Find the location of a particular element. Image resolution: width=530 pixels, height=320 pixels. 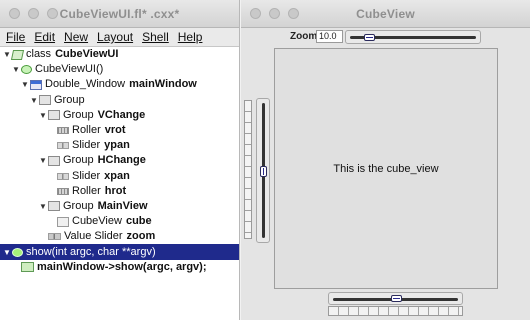

cube-view-label: This is the cube_view is located at coordinates (386, 168).